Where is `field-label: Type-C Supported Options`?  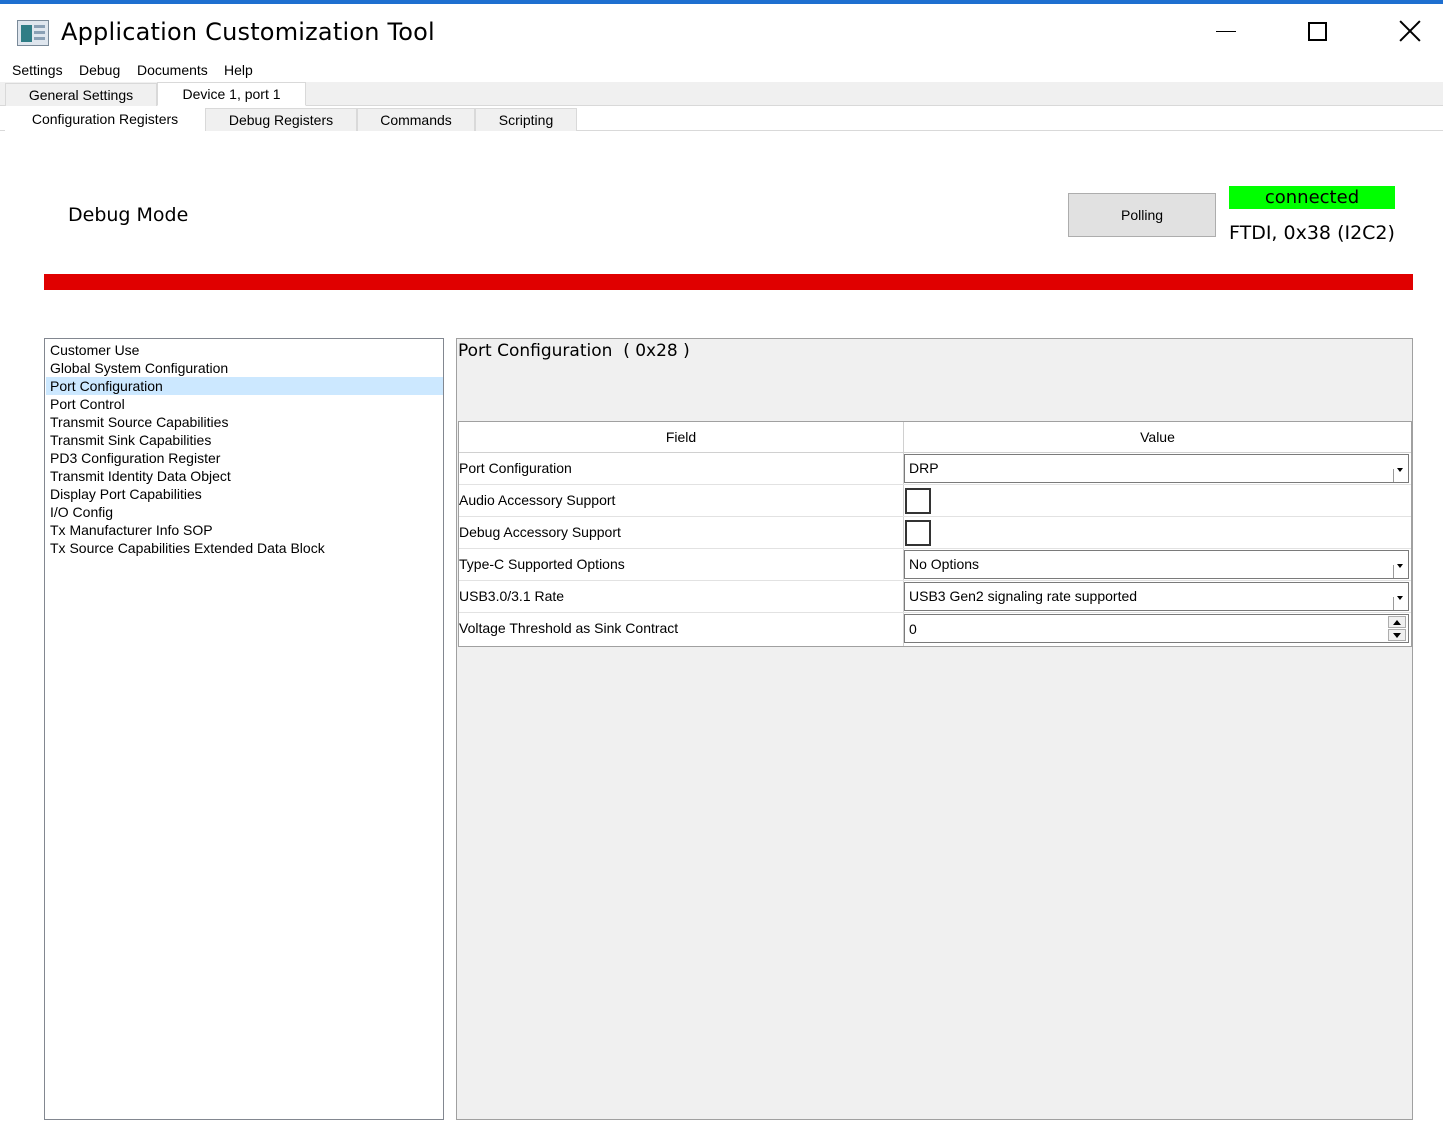
field-label: Type-C Supported Options is located at coordinates (542, 564).